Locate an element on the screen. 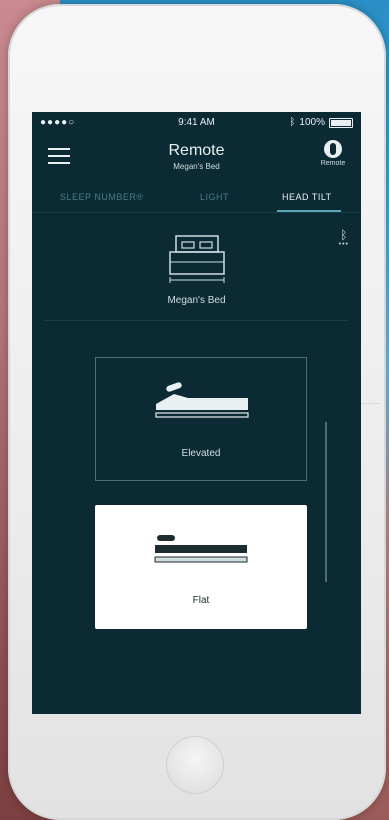  remote-button: Remote is located at coordinates (333, 153).